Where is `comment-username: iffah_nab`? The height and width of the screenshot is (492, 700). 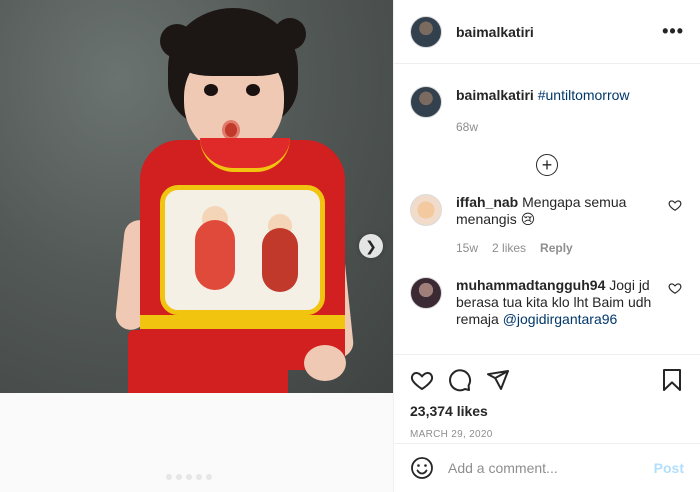 comment-username: iffah_nab is located at coordinates (487, 202).